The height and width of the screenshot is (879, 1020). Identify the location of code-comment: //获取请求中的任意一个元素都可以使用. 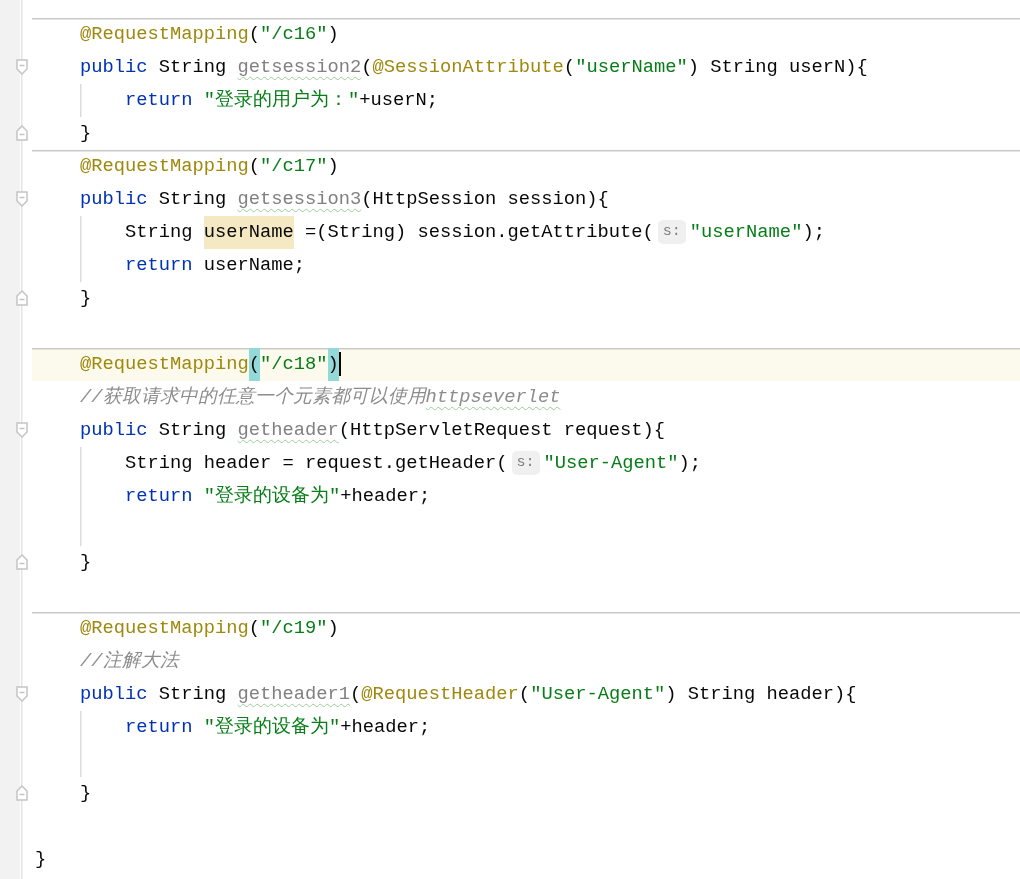
(253, 397).